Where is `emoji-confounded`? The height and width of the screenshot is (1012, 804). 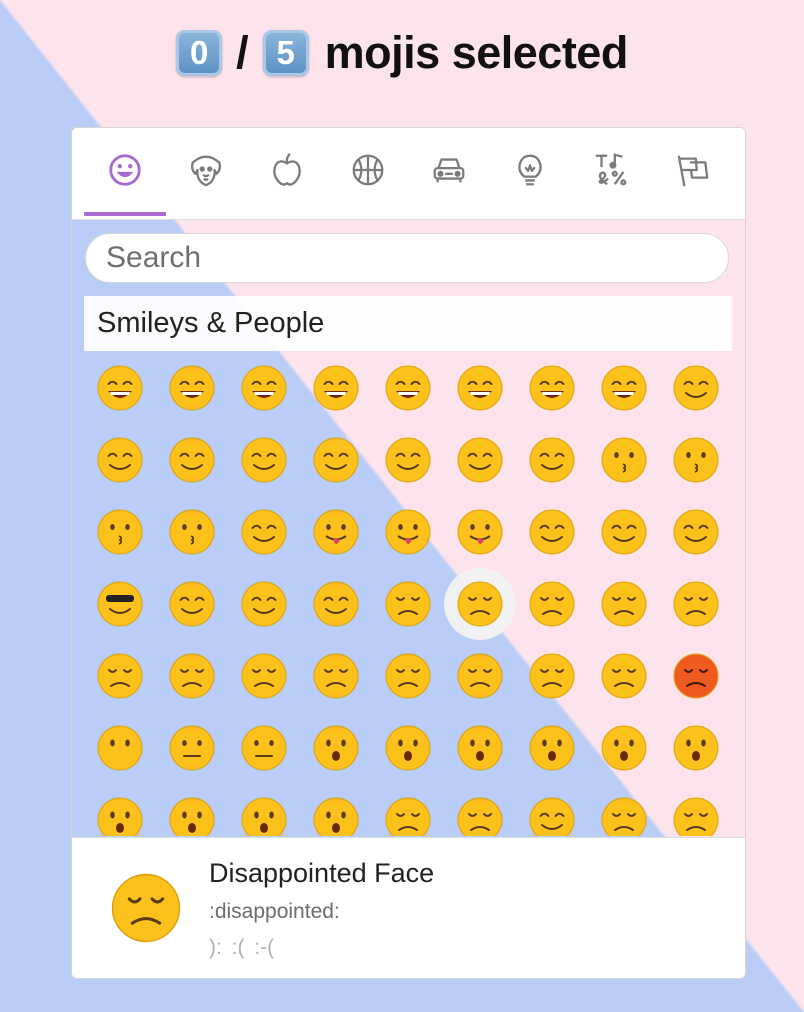
emoji-confounded is located at coordinates (336, 676).